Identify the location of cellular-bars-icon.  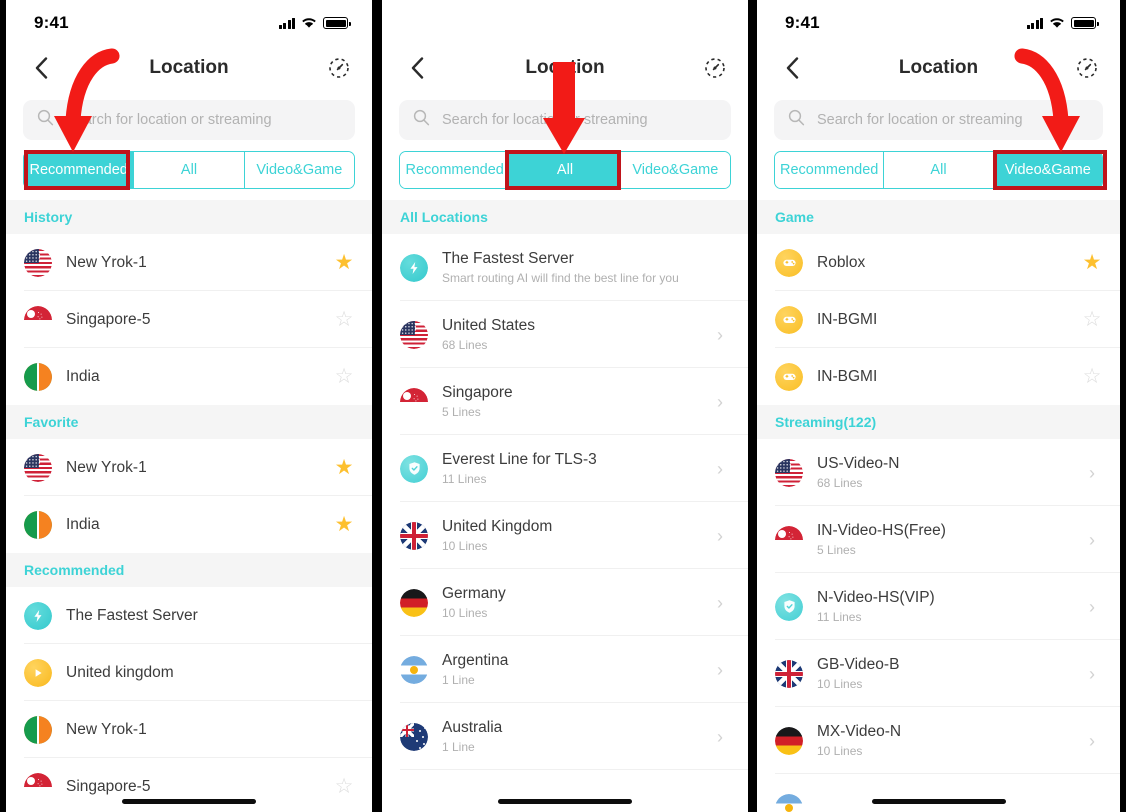
(286, 23).